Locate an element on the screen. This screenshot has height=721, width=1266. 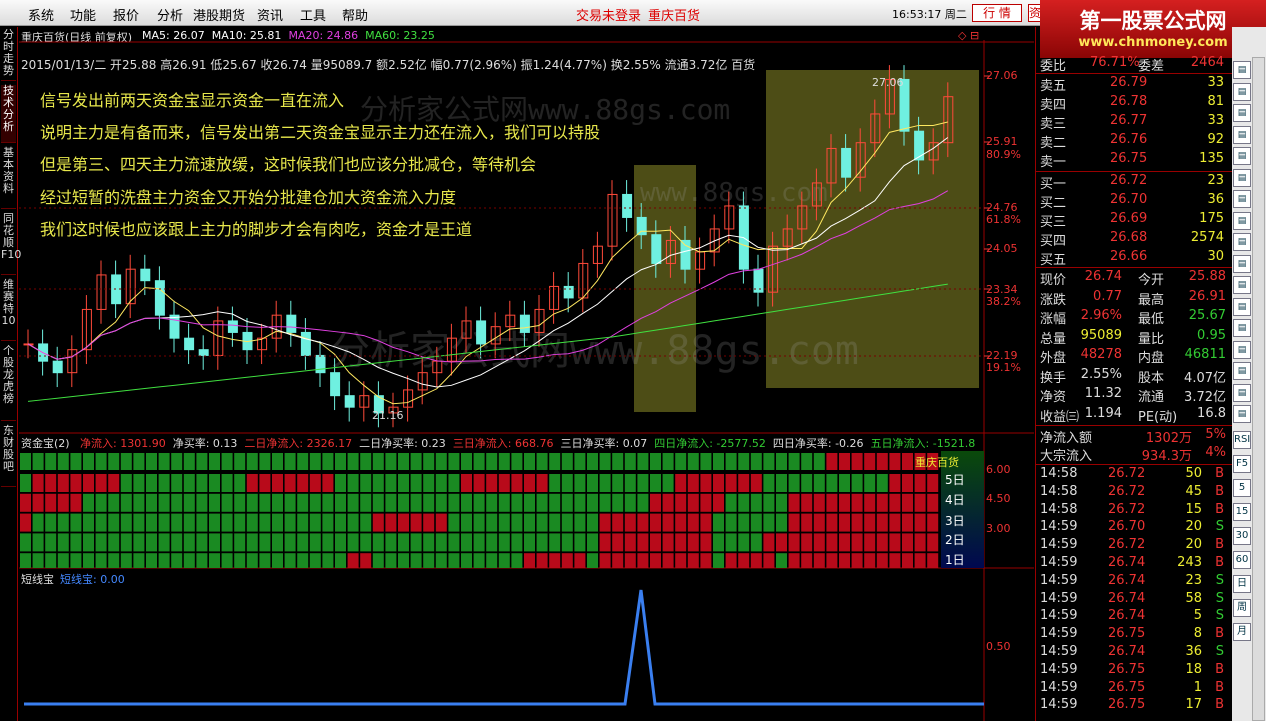
buy-label: 买三 is located at coordinates (1053, 222).